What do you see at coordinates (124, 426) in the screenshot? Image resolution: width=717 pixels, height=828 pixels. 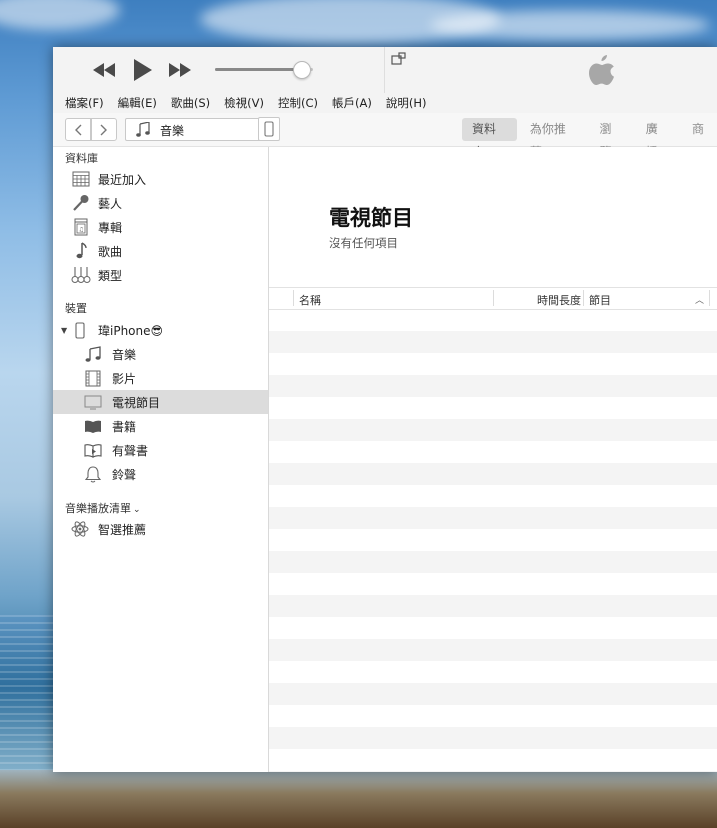 I see `sidebar-item-label: 書籍` at bounding box center [124, 426].